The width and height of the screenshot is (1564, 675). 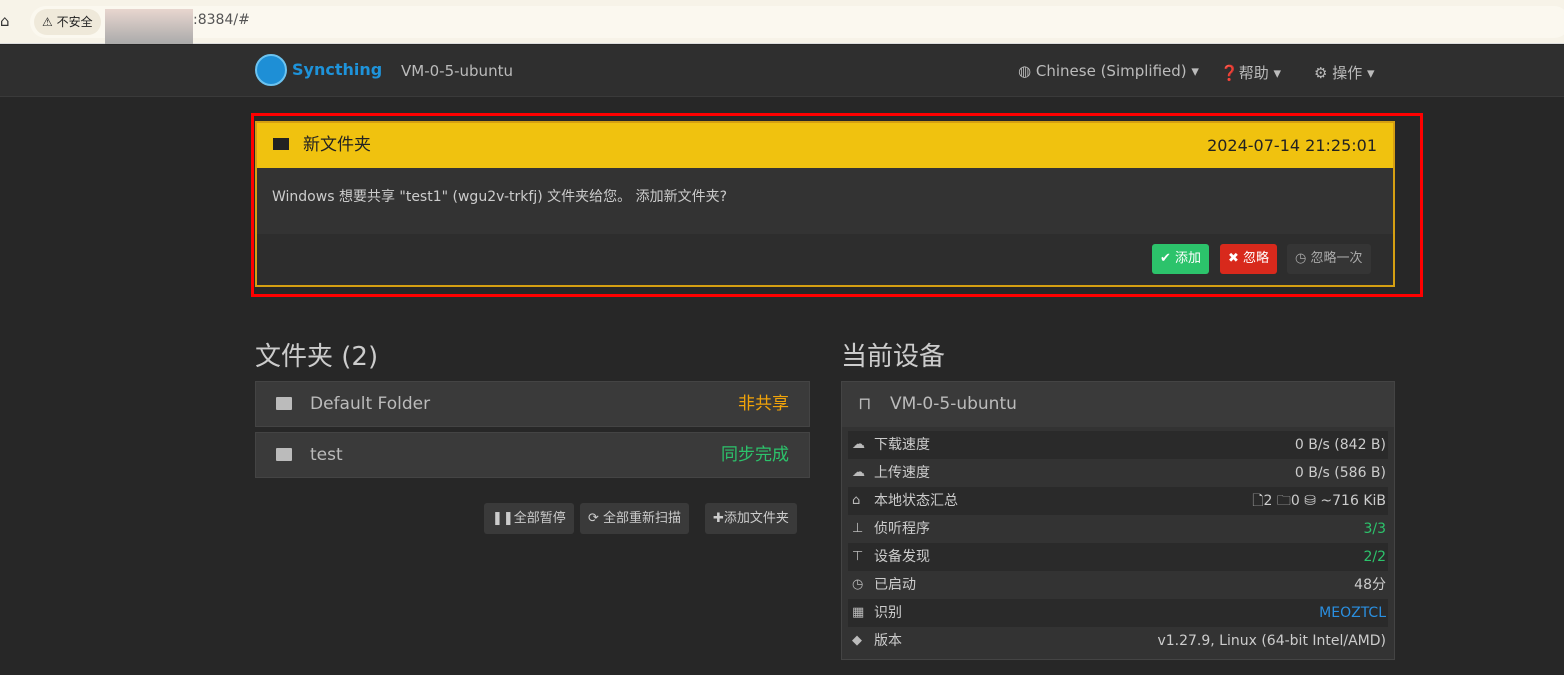 I want to click on add-folder-label: 添加文件夹, so click(x=756, y=518).